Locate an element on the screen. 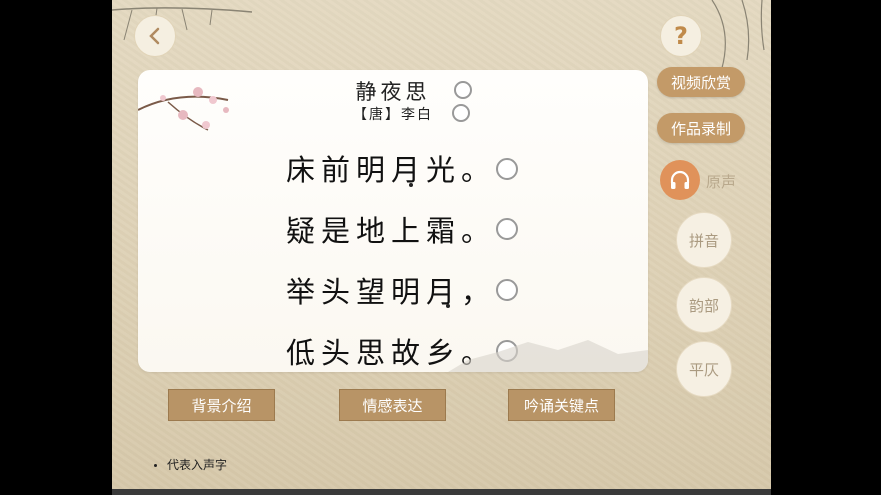 The width and height of the screenshot is (881, 495). legend: 代表入声字 is located at coordinates (190, 464).